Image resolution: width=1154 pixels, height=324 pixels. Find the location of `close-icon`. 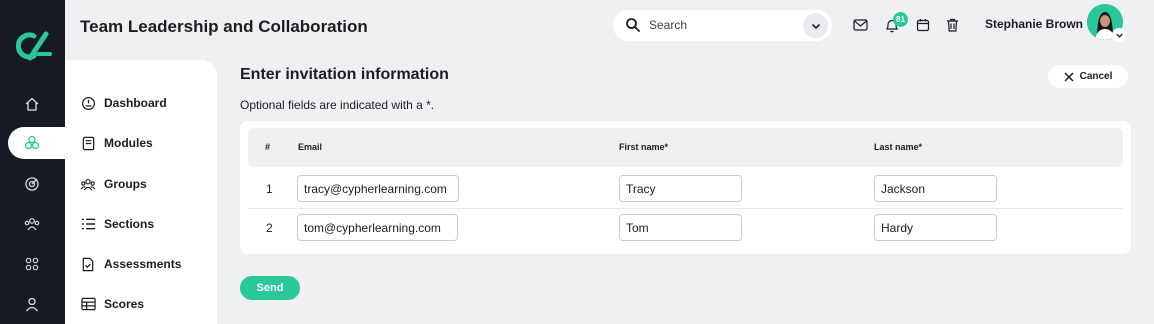

close-icon is located at coordinates (1069, 76).